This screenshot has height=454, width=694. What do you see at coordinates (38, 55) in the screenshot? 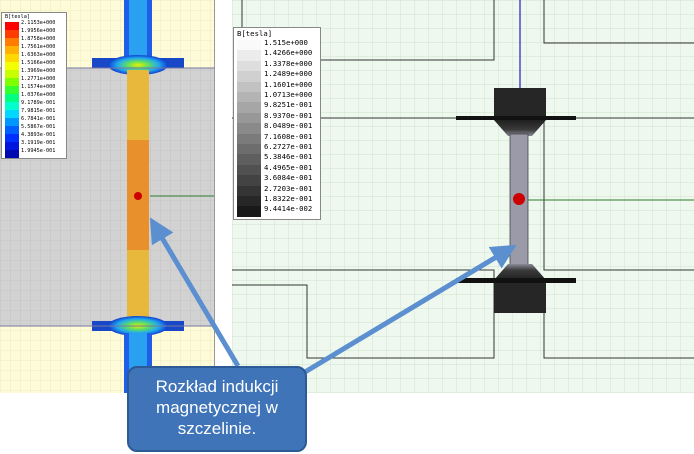
I see `legend-color-value: 1.6363e+000` at bounding box center [38, 55].